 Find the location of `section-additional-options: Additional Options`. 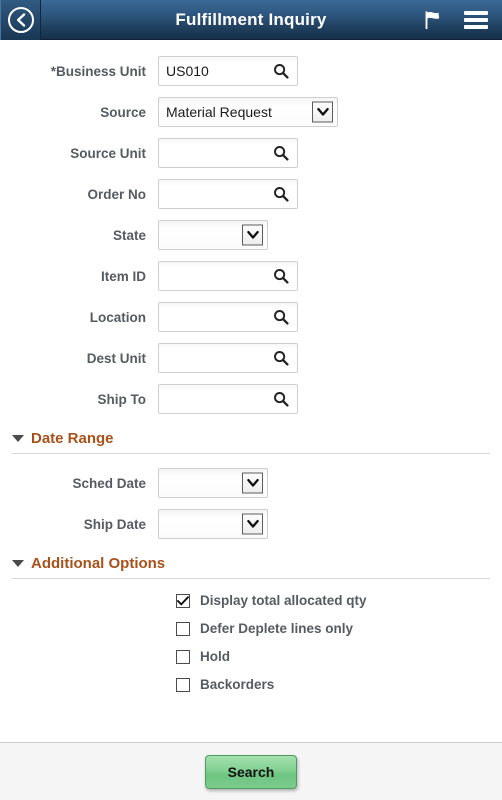

section-additional-options: Additional Options is located at coordinates (251, 567).